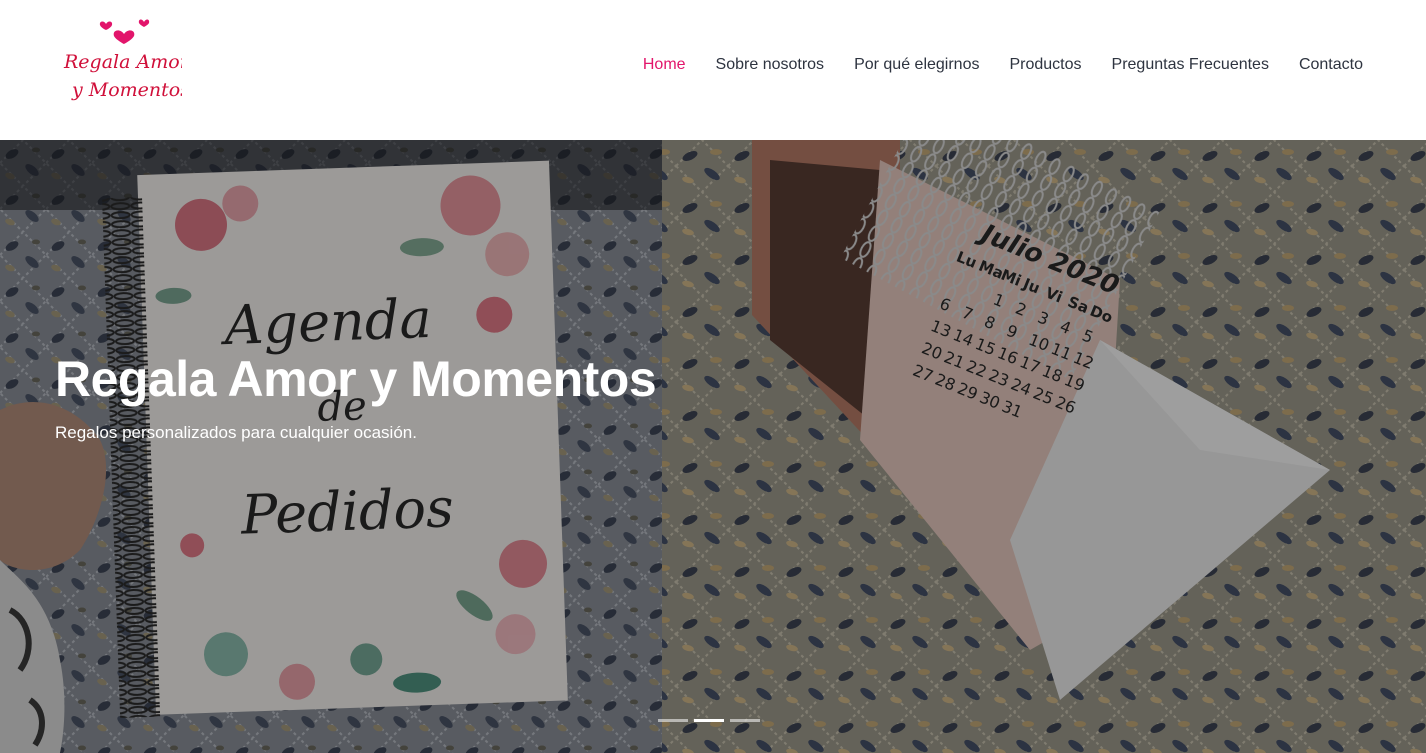  Describe the element at coordinates (770, 65) in the screenshot. I see `nav-sobre-nosotros: Sobre nosotros` at that location.